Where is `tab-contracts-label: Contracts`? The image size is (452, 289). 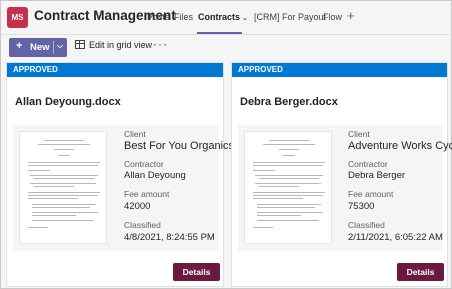
tab-contracts-label: Contracts is located at coordinates (219, 17).